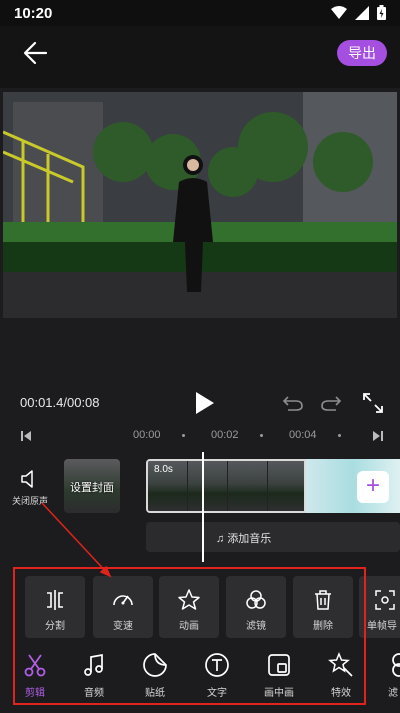 The width and height of the screenshot is (400, 713). Describe the element at coordinates (55, 626) in the screenshot. I see `tool-label: 分割` at that location.